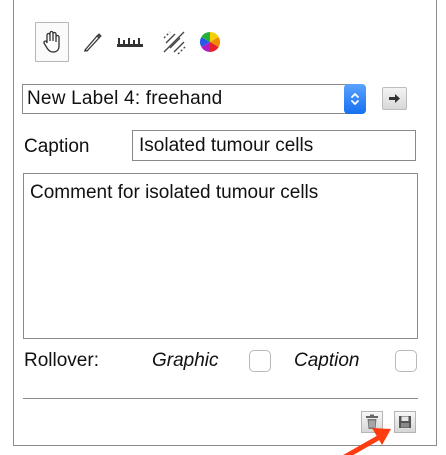  I want to click on hand-icon, so click(51, 41).